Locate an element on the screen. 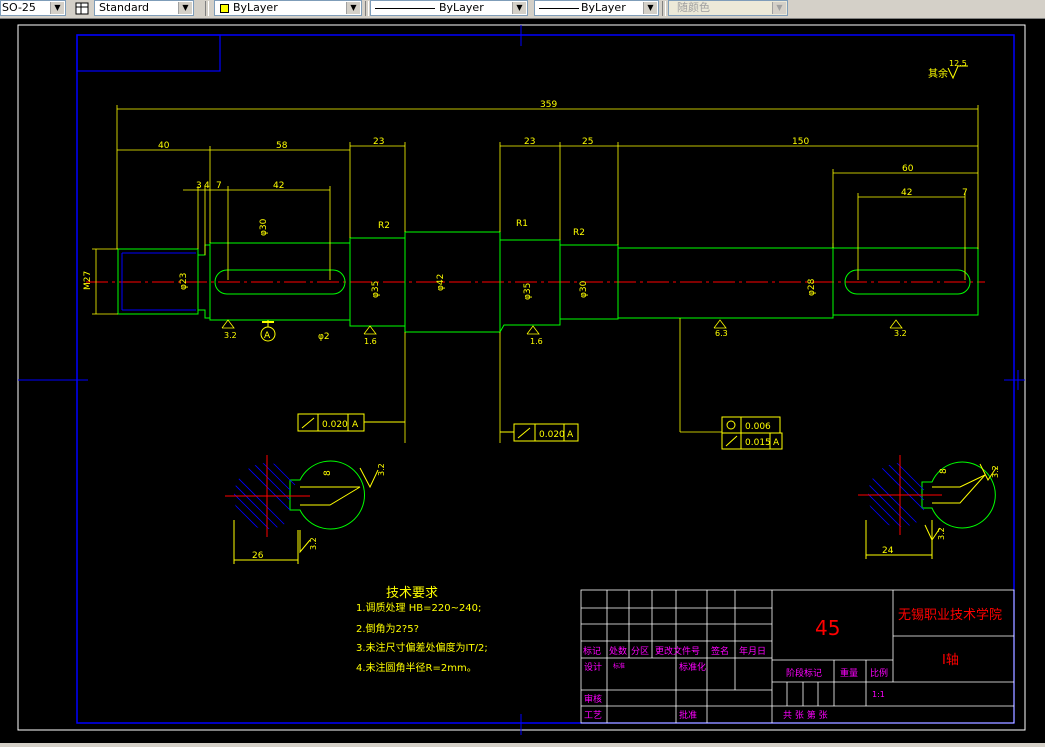 This screenshot has width=1045, height=747. sec-left-8: 8 is located at coordinates (328, 473).